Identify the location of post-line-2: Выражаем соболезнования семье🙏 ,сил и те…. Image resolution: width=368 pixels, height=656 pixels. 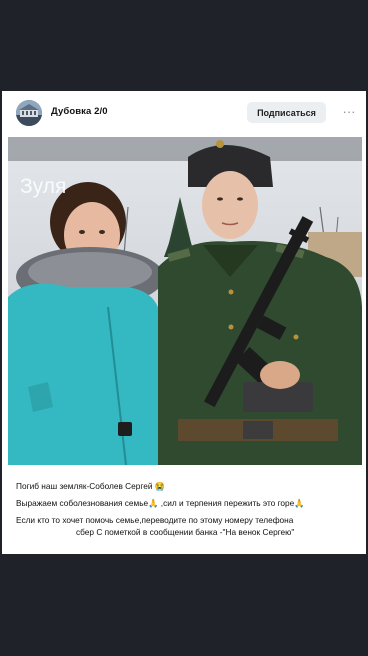
(160, 503).